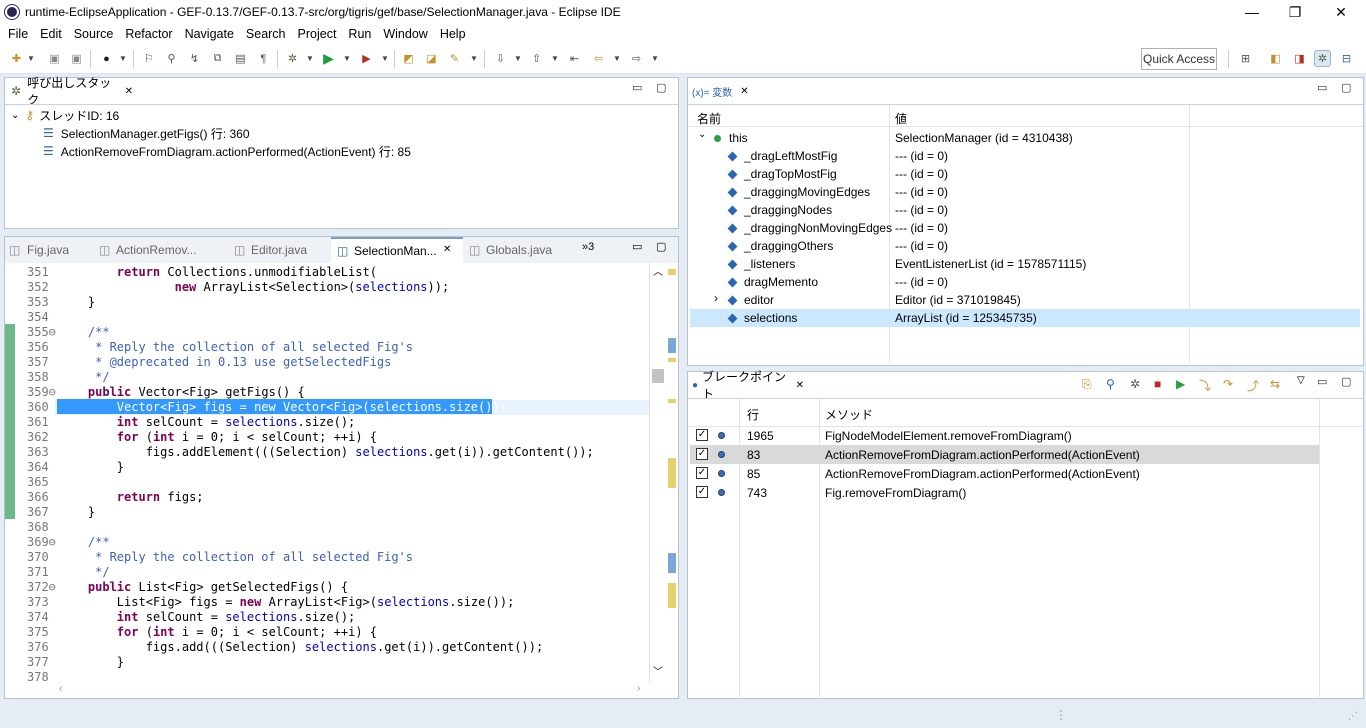  What do you see at coordinates (1322, 58) in the screenshot?
I see `debug-perspective-icon: ✲` at bounding box center [1322, 58].